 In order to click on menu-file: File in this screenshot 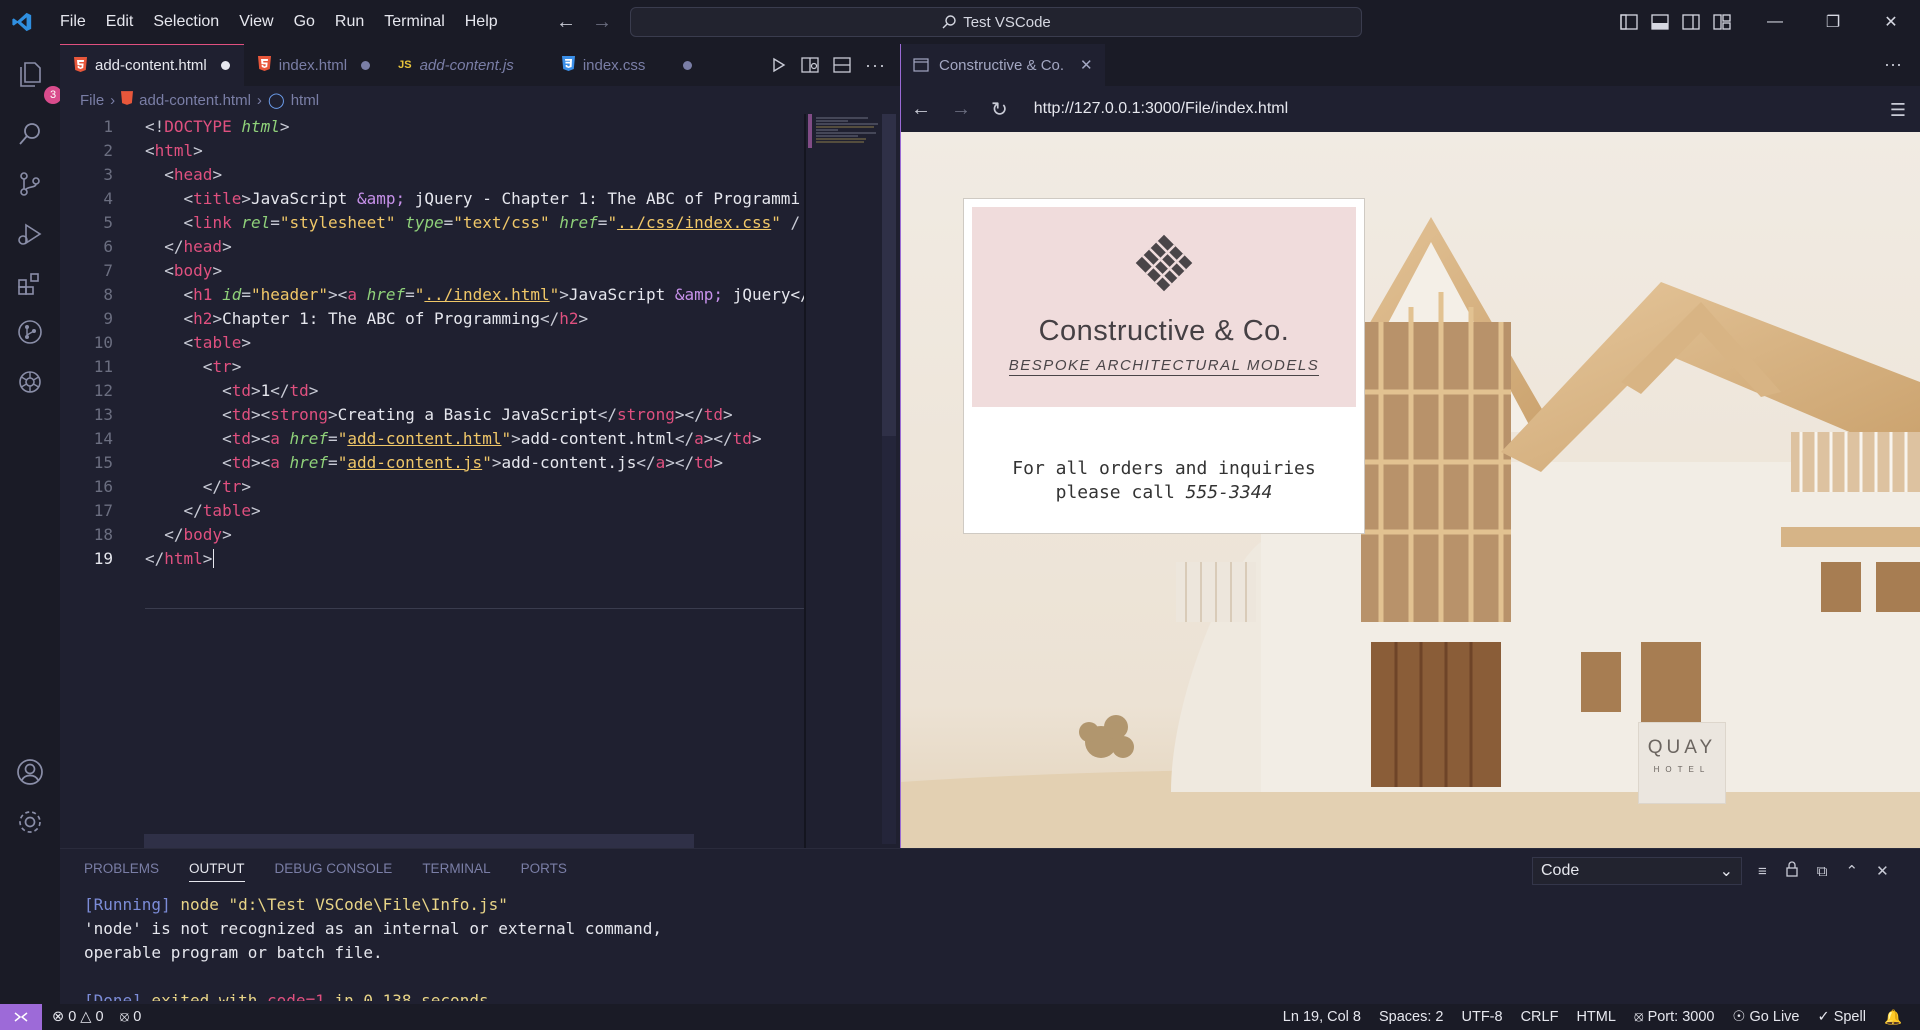, I will do `click(73, 22)`.